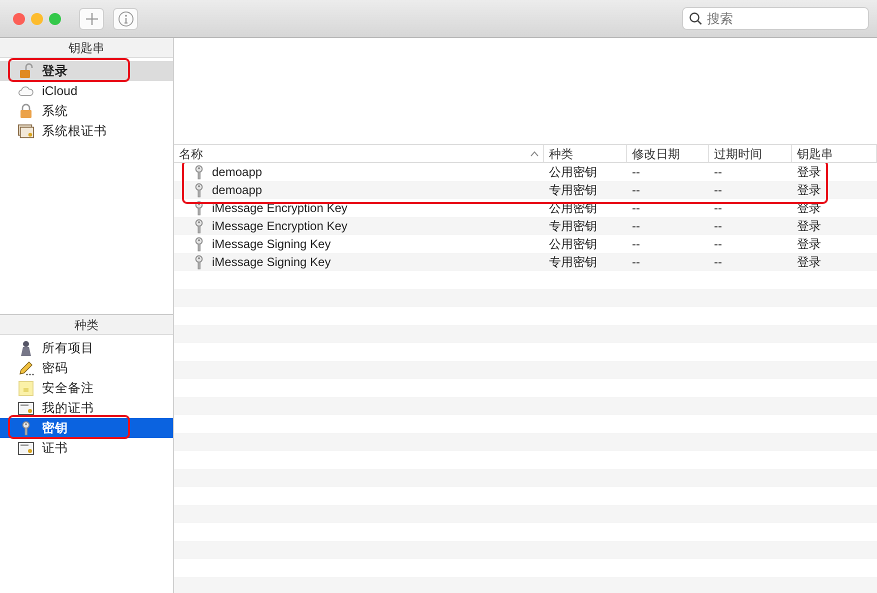  What do you see at coordinates (86, 388) in the screenshot?
I see `sidebar-item: 安全备注` at bounding box center [86, 388].